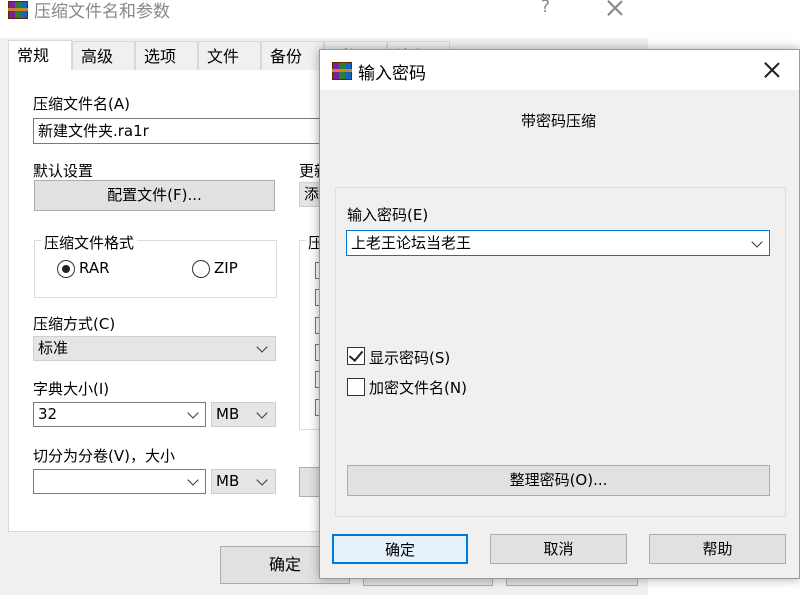 This screenshot has width=800, height=595. Describe the element at coordinates (228, 414) in the screenshot. I see `dictionary-unit-value: MB` at that location.